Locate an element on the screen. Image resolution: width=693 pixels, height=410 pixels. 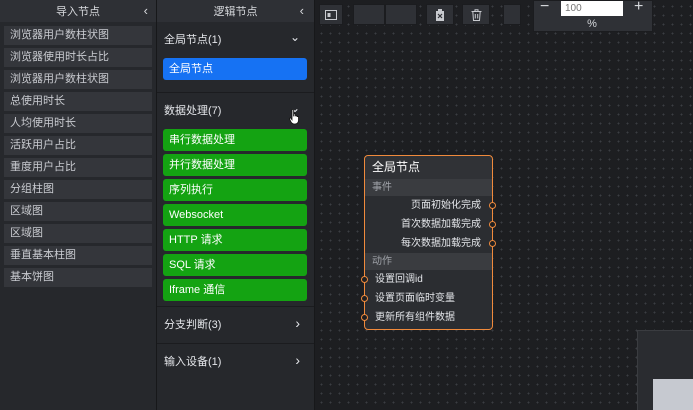
zoom-control: − + % is located at coordinates (593, 16).